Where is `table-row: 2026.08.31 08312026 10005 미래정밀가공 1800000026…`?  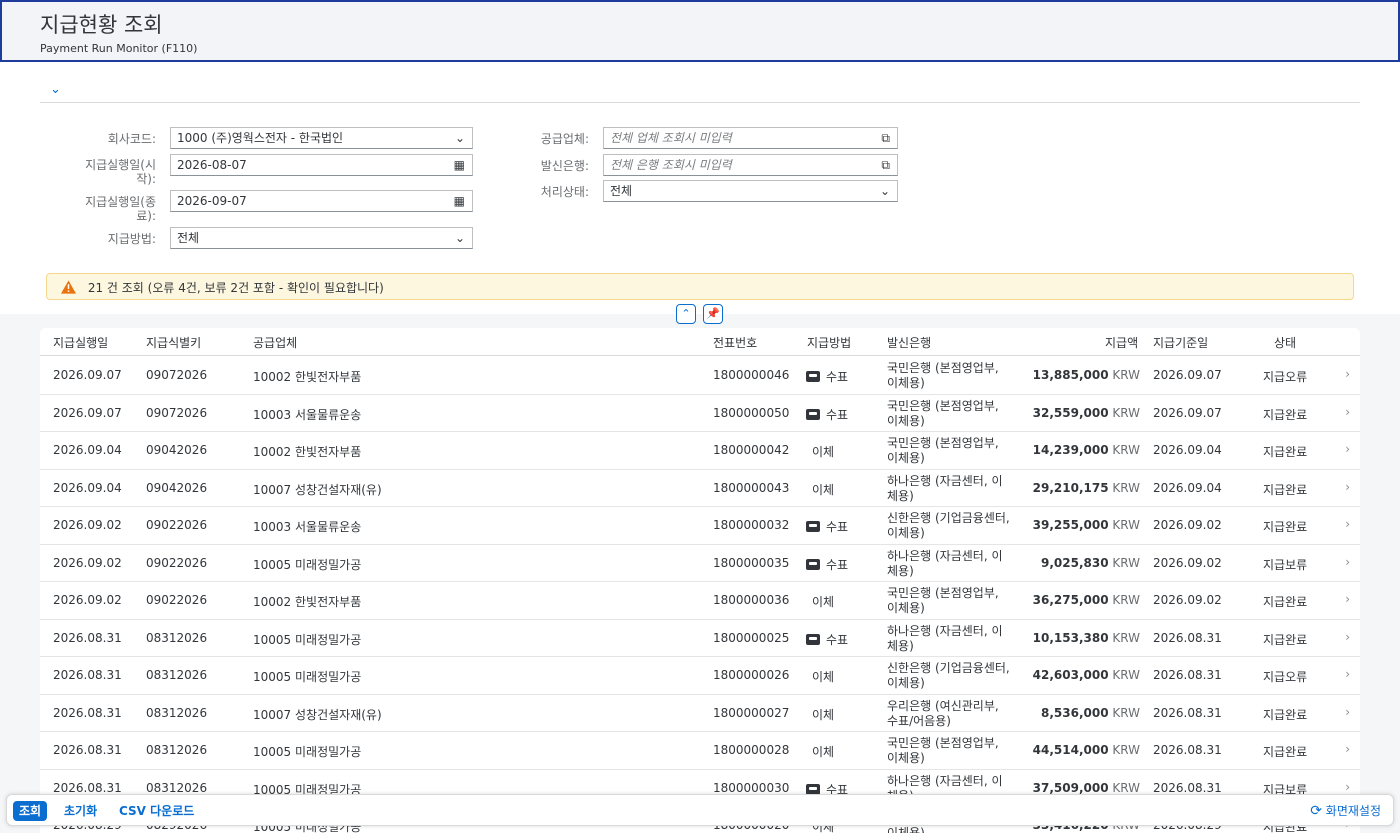 table-row: 2026.08.31 08312026 10005 미래정밀가공 1800000026… is located at coordinates (700, 676).